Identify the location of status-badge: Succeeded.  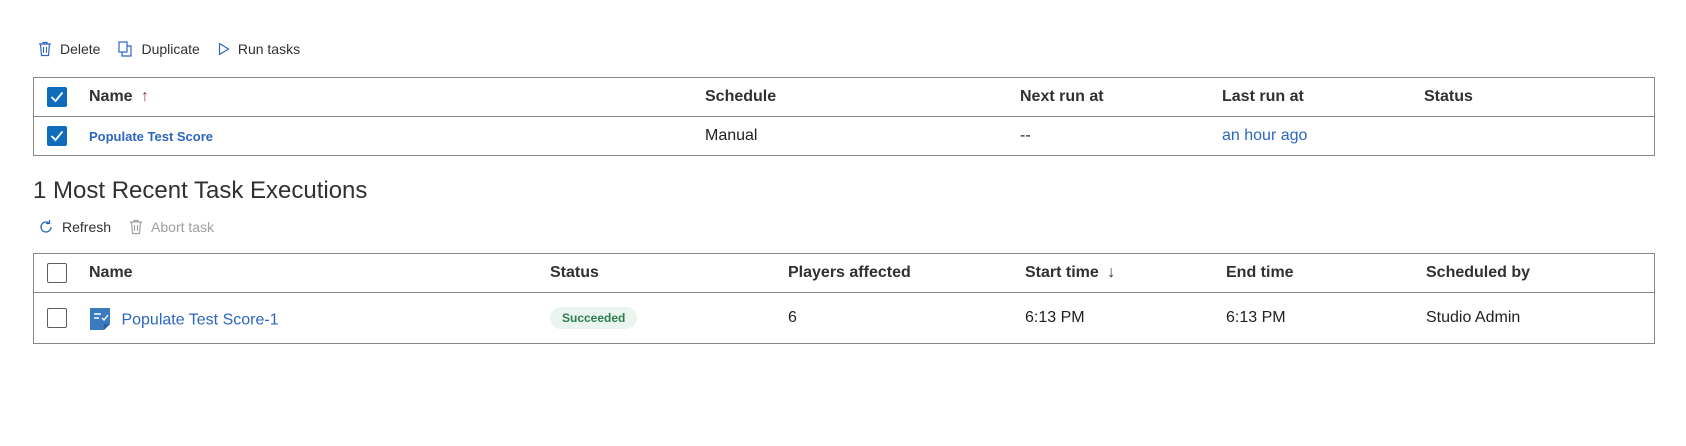
(594, 318).